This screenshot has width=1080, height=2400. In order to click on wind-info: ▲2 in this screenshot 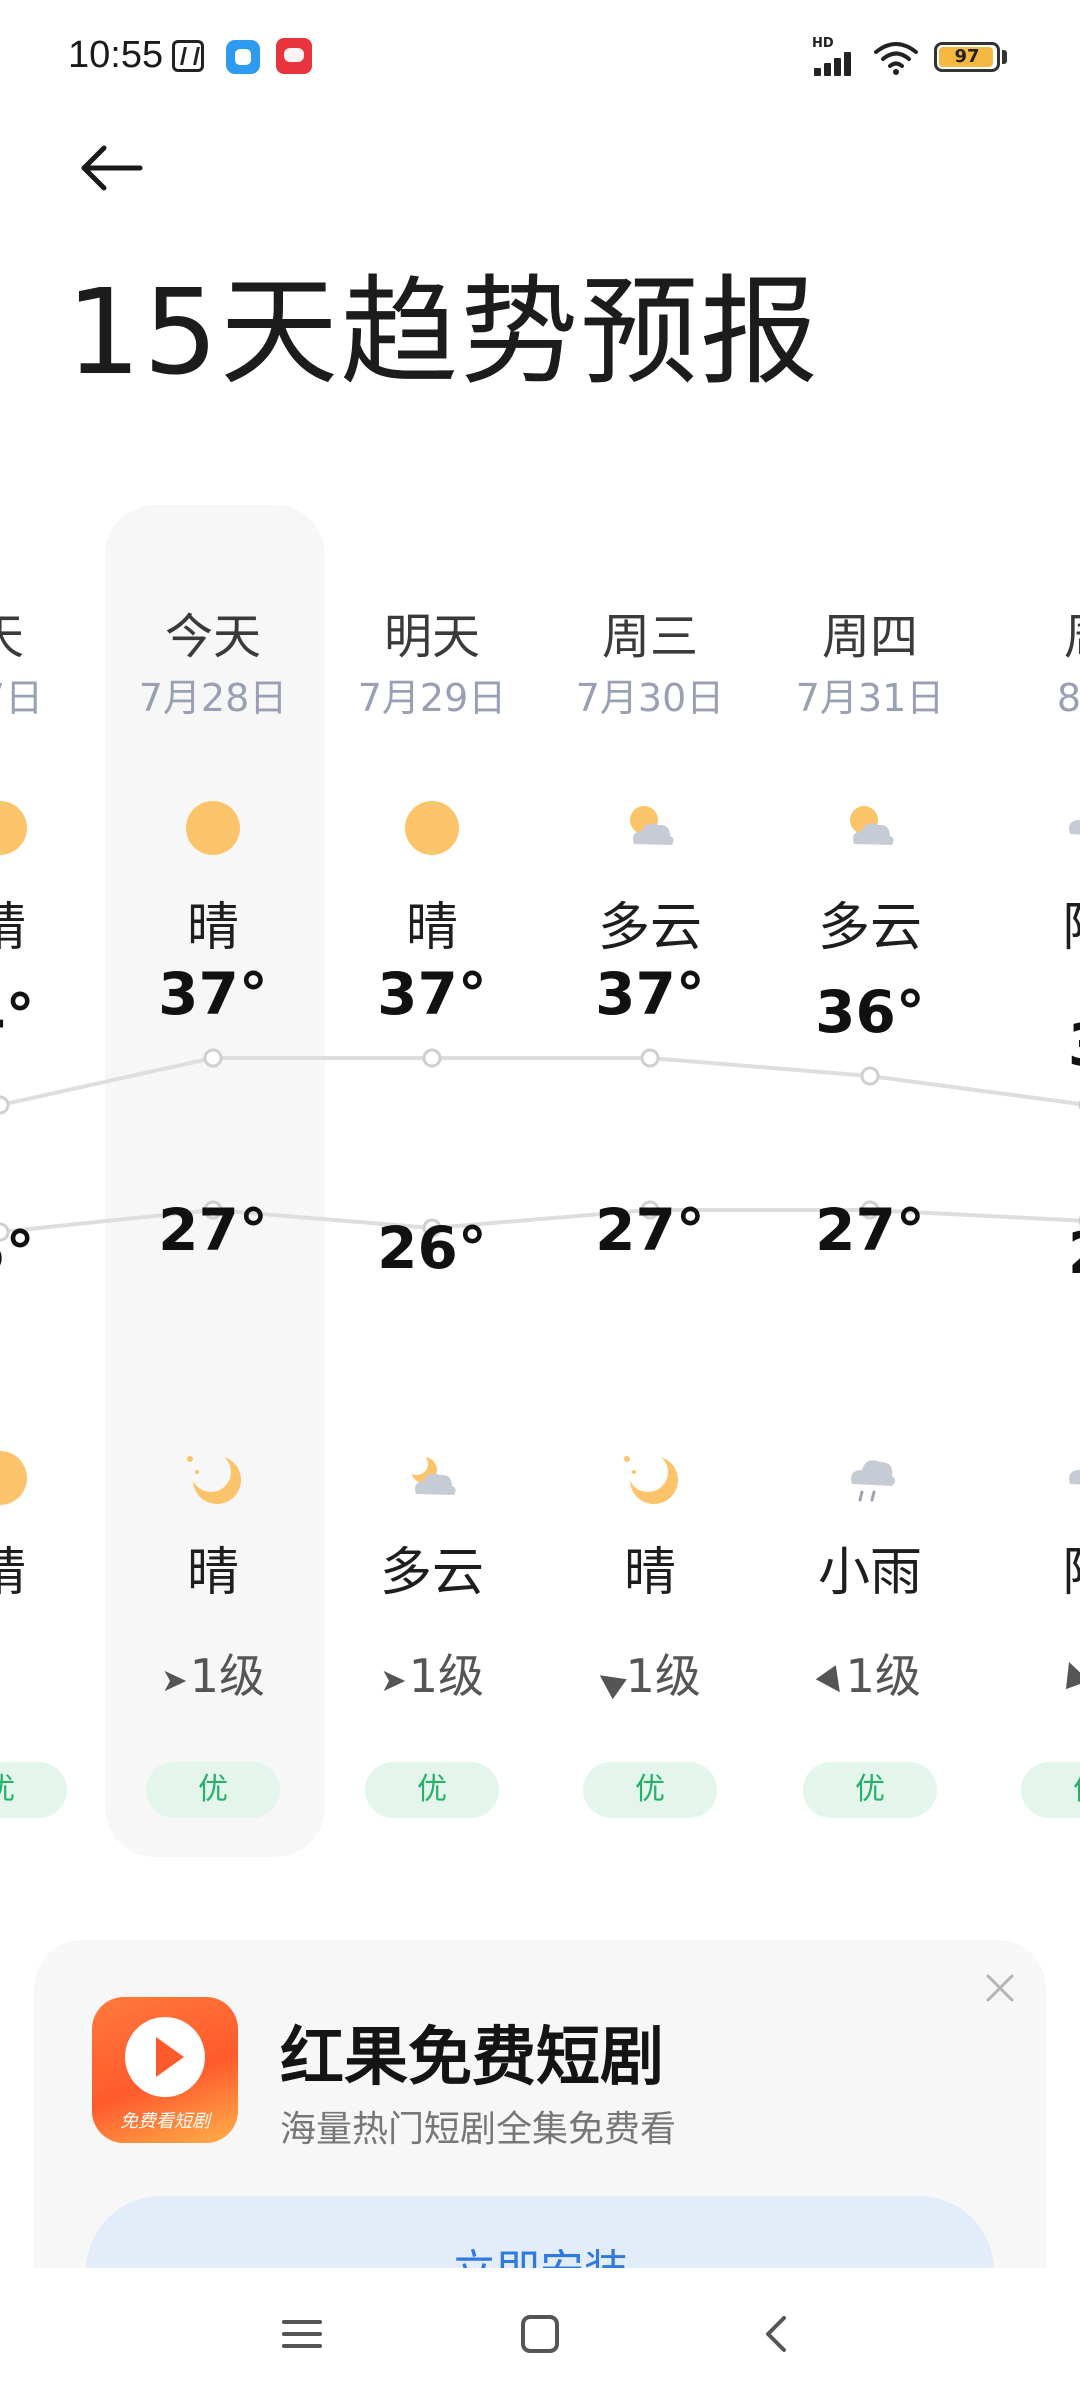, I will do `click(1029, 1667)`.